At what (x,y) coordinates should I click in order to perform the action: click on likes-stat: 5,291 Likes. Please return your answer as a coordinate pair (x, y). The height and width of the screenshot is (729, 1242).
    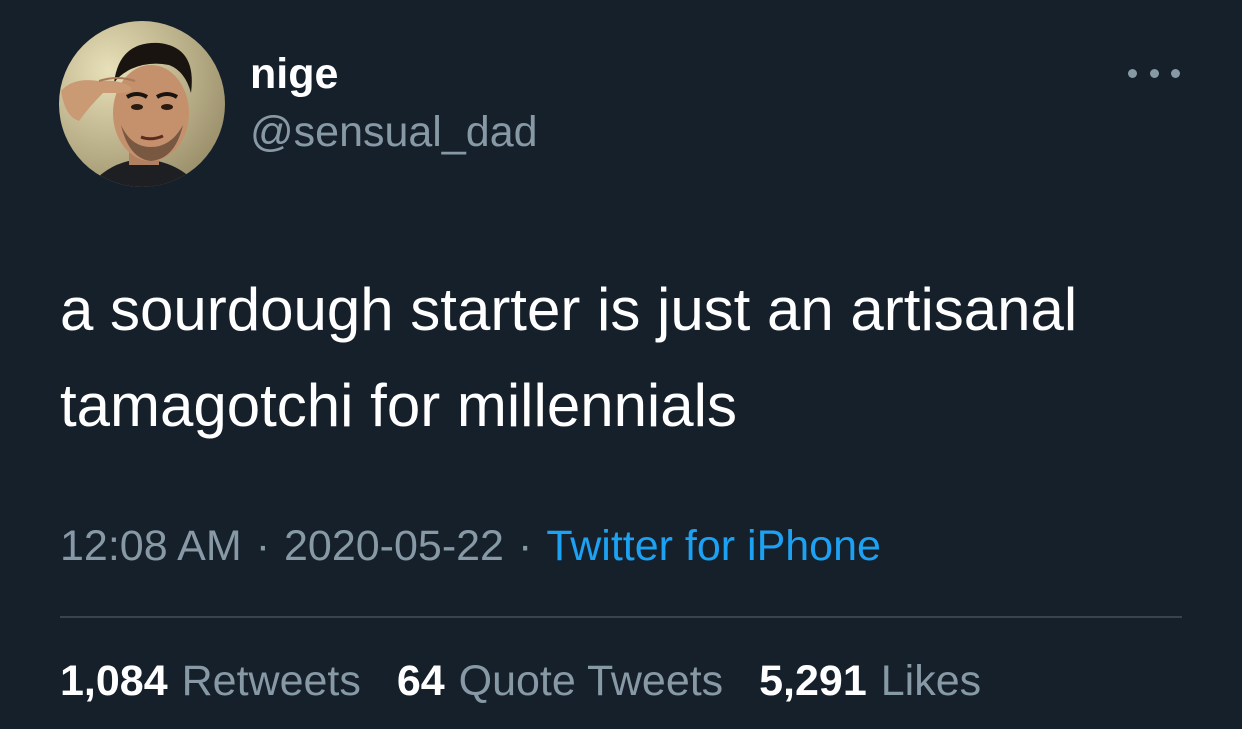
    Looking at the image, I should click on (870, 681).